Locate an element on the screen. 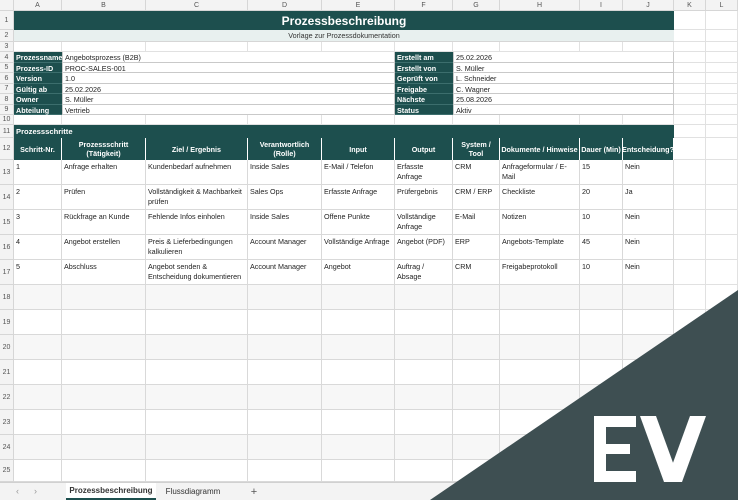 The height and width of the screenshot is (500, 738). table-cell: Vollständige Anfrage is located at coordinates (358, 247).